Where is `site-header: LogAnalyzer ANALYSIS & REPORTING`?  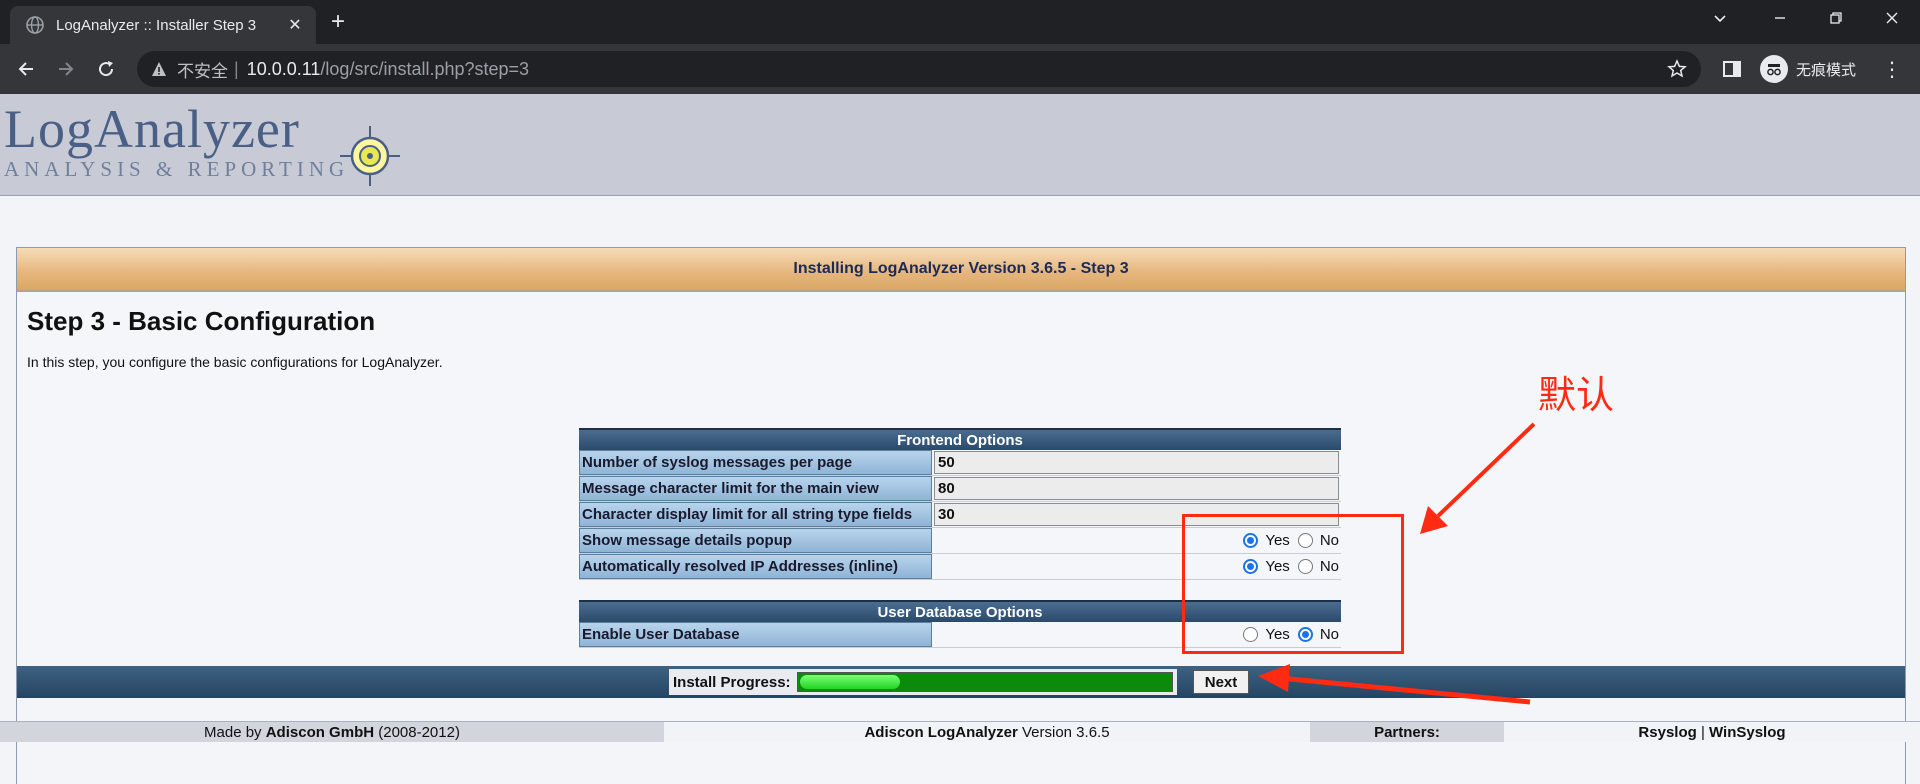 site-header: LogAnalyzer ANALYSIS & REPORTING is located at coordinates (960, 145).